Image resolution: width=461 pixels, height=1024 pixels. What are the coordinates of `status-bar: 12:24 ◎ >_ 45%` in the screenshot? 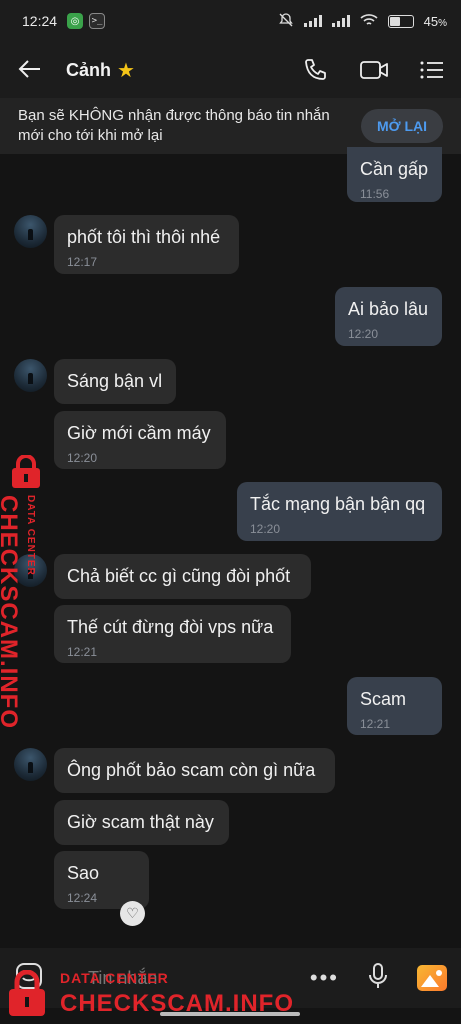 It's located at (230, 21).